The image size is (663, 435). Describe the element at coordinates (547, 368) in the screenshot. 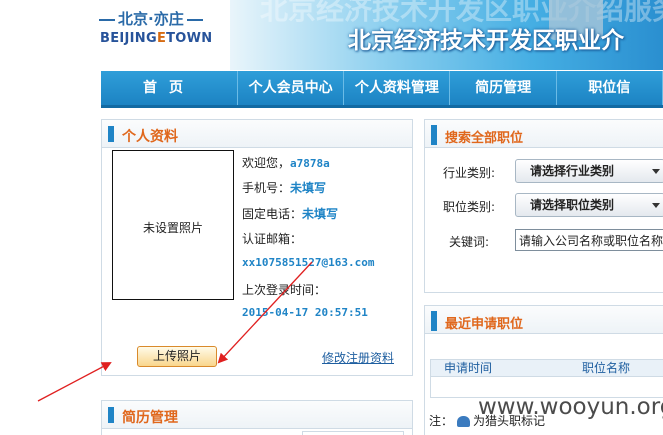

I see `table-header-row: 申请时间 职位名称` at that location.